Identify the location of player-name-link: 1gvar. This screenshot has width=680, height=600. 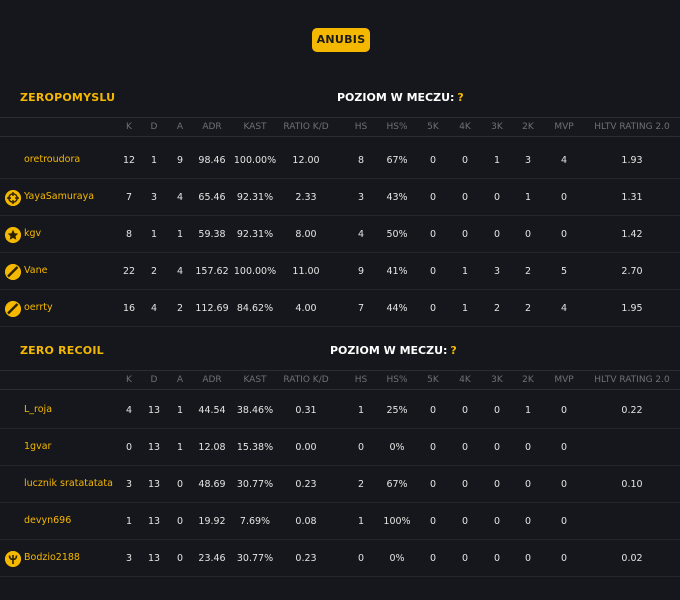
(37, 446).